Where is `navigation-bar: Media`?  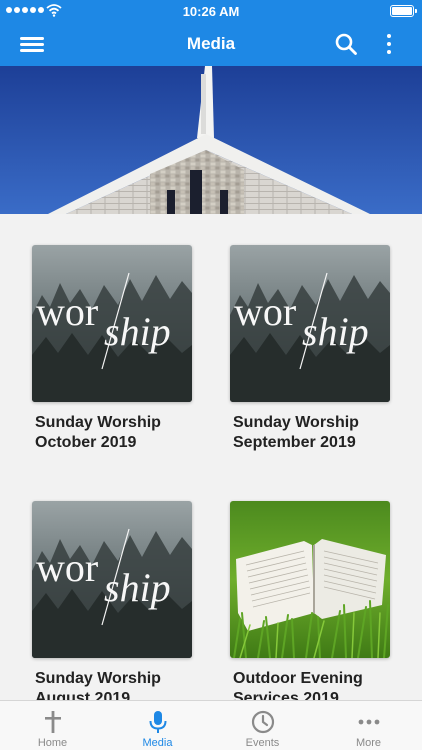 navigation-bar: Media is located at coordinates (211, 44).